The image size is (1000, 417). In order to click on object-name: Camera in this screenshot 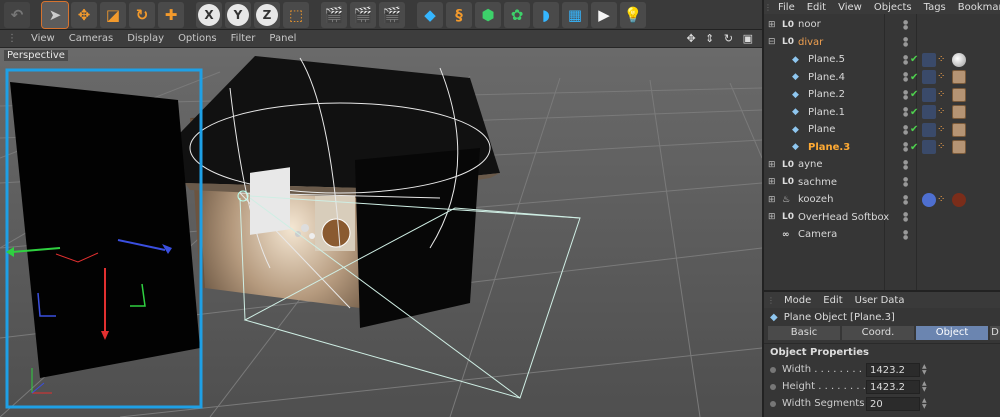, I will do `click(817, 234)`.